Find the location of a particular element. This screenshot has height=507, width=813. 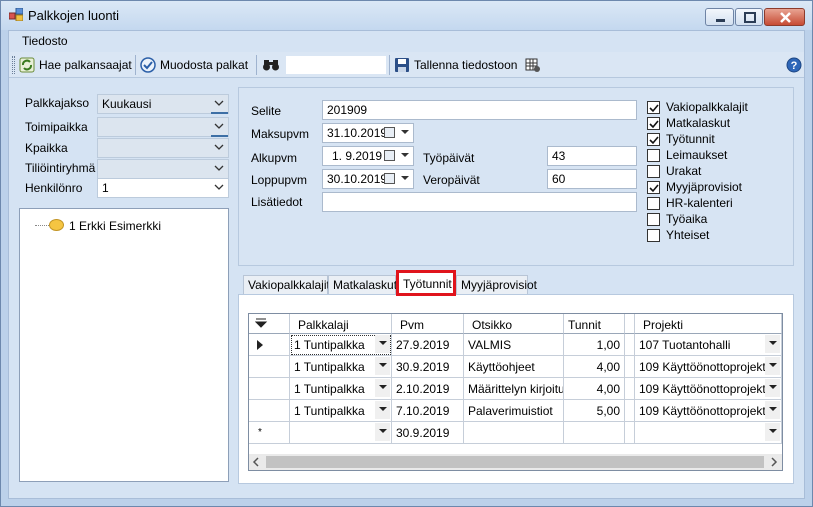

fetch-employees-button: Hae palkansaajat is located at coordinates (75, 65).